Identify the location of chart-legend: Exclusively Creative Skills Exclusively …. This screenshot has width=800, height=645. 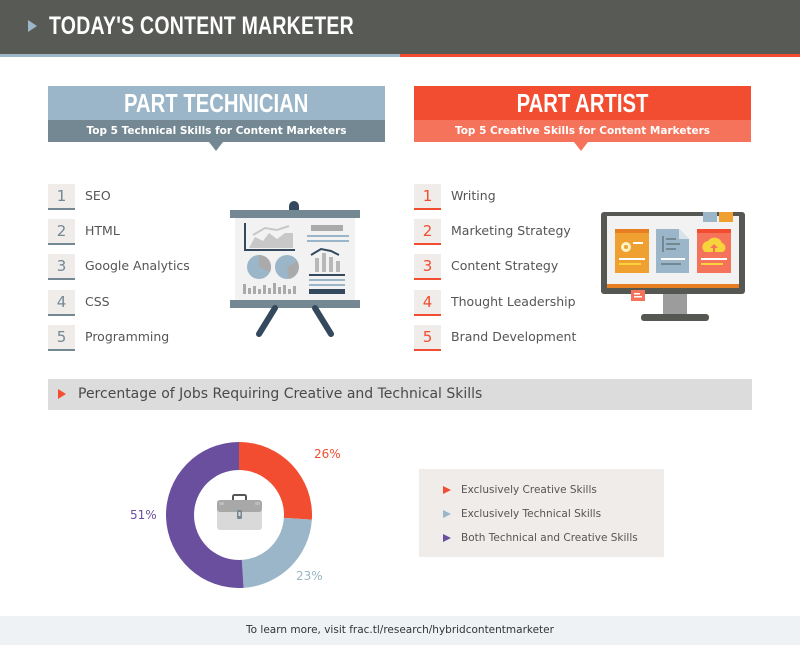
(541, 513).